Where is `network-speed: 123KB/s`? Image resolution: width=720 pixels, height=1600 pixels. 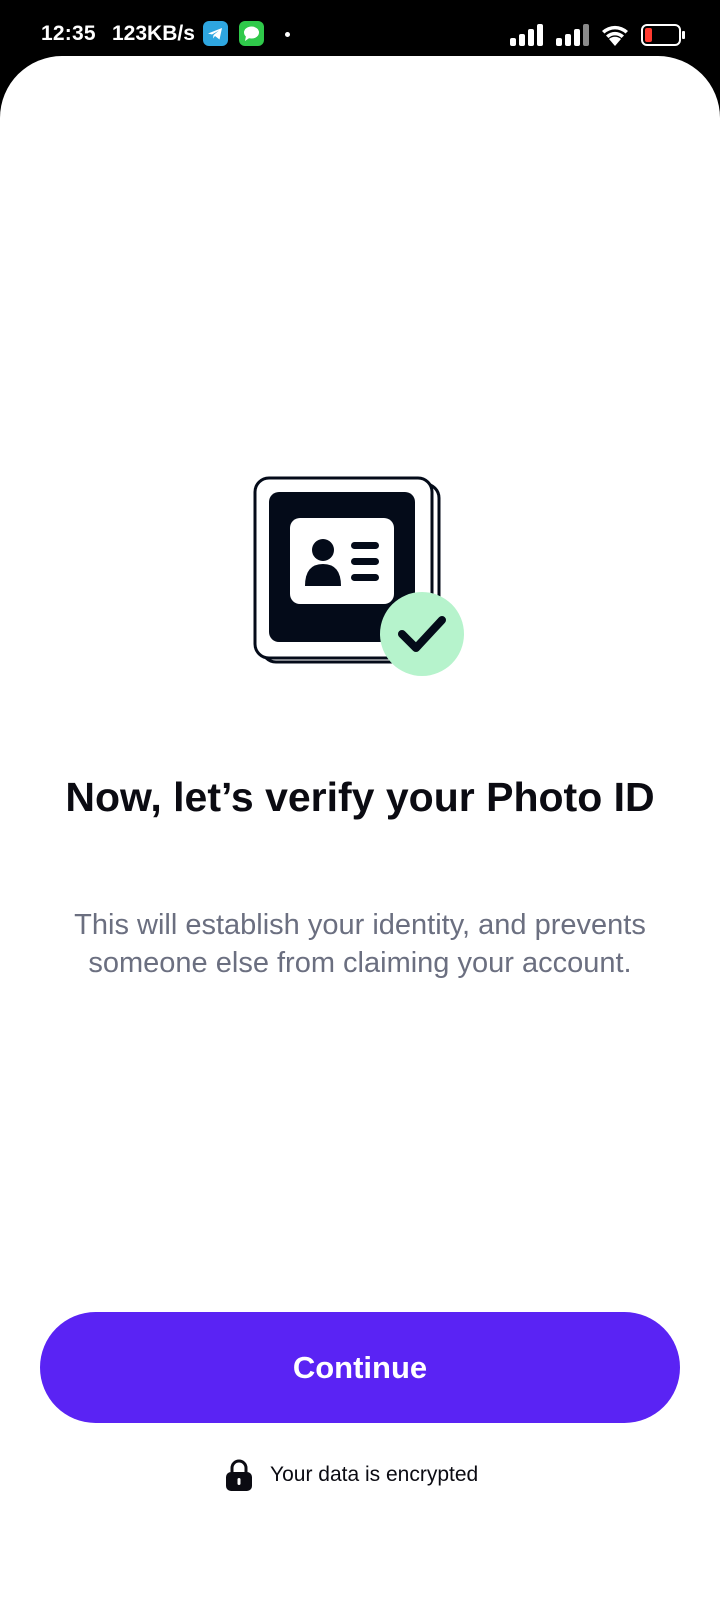
network-speed: 123KB/s is located at coordinates (153, 33).